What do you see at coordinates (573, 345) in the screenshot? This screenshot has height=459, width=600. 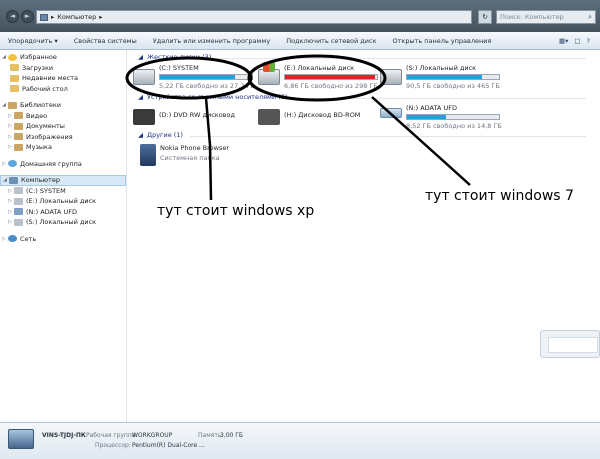 I see `floating-panel-field` at bounding box center [573, 345].